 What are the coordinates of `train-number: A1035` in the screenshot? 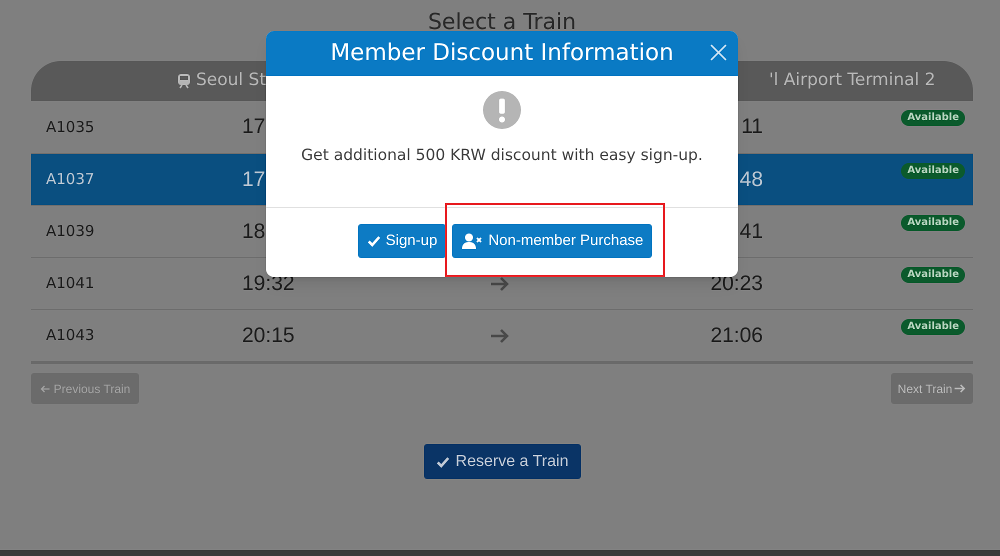 It's located at (70, 127).